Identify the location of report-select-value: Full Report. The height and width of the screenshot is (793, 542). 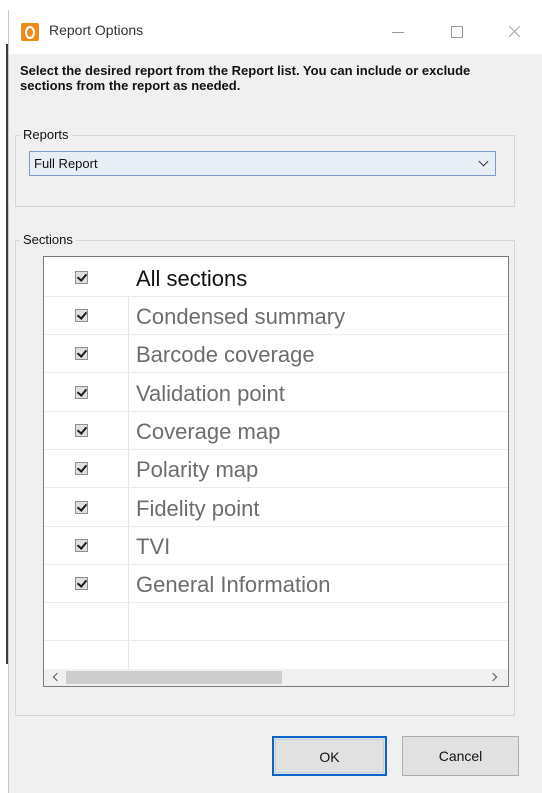
(66, 163).